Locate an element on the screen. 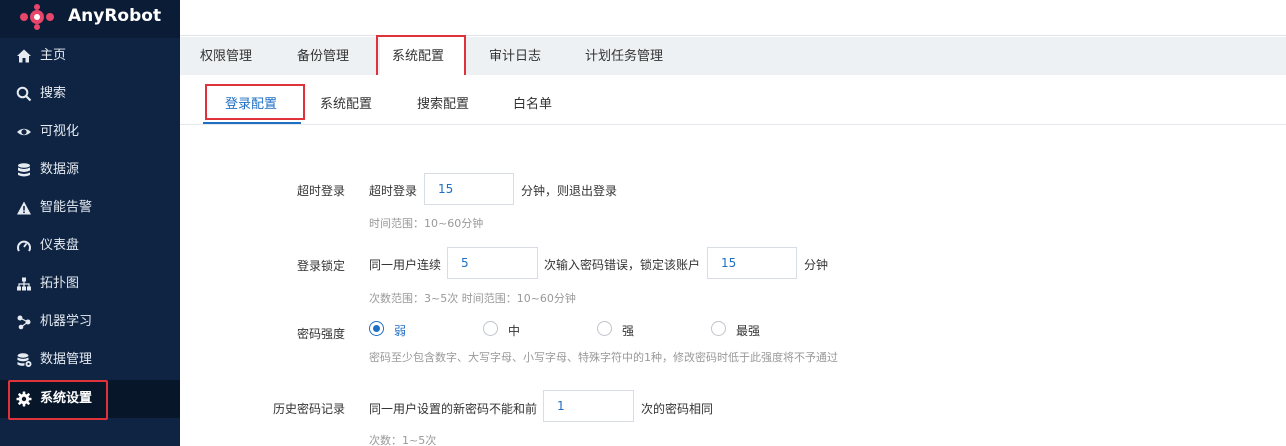 The height and width of the screenshot is (446, 1286). topology-icon is located at coordinates (24, 284).